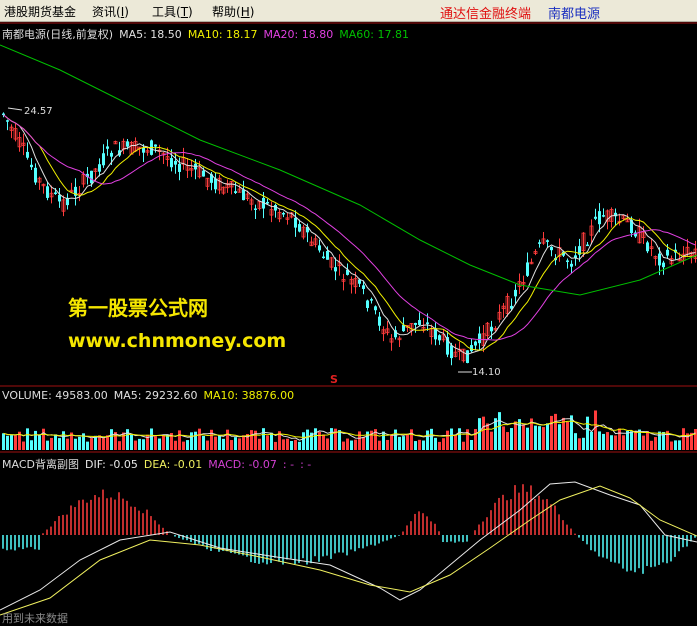 The width and height of the screenshot is (697, 626). Describe the element at coordinates (15, 109) in the screenshot. I see `high-price-marker` at that location.